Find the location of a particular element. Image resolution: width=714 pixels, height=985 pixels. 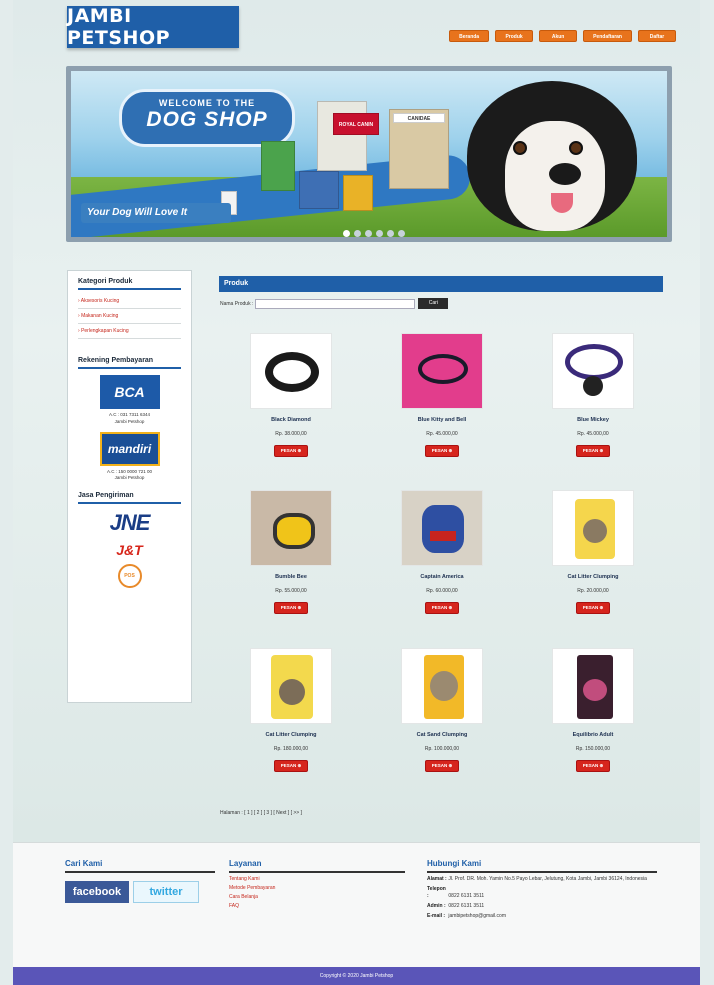

facebook-icon: facebook is located at coordinates (97, 892).